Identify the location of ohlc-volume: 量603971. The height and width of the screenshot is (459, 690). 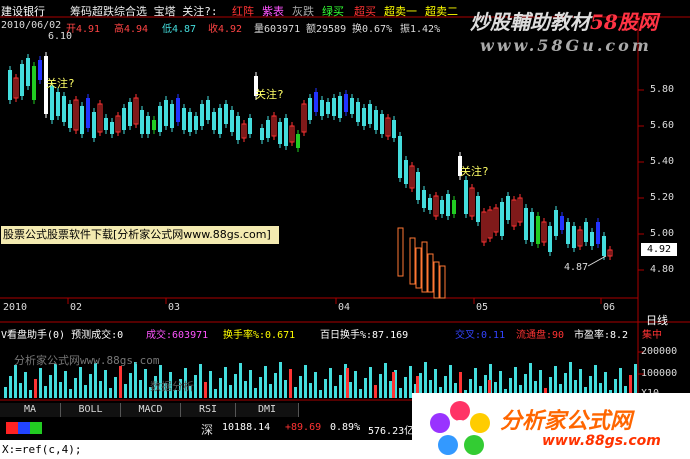
(277, 29).